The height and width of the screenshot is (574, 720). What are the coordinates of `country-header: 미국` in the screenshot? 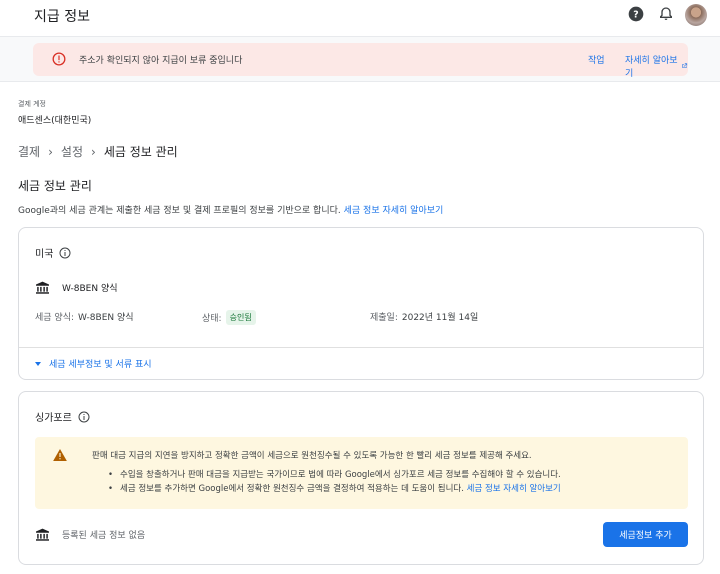 It's located at (53, 252).